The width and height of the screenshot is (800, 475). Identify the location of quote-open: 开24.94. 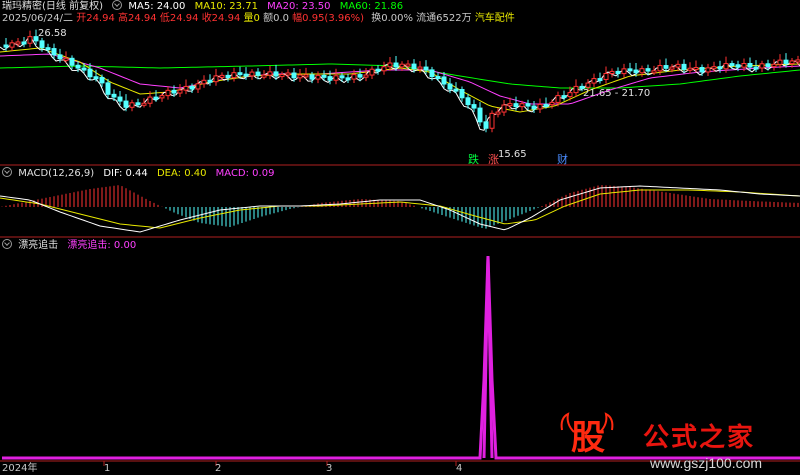
(95, 18).